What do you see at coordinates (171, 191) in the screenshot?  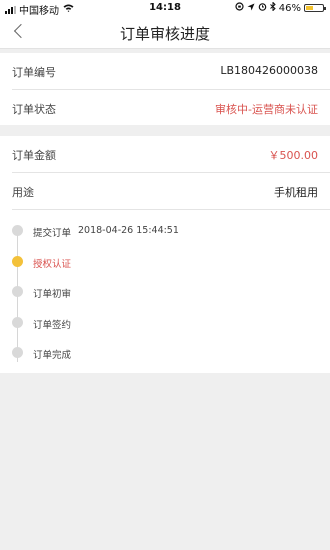 I see `purpose-row: 用途 手机租用` at bounding box center [171, 191].